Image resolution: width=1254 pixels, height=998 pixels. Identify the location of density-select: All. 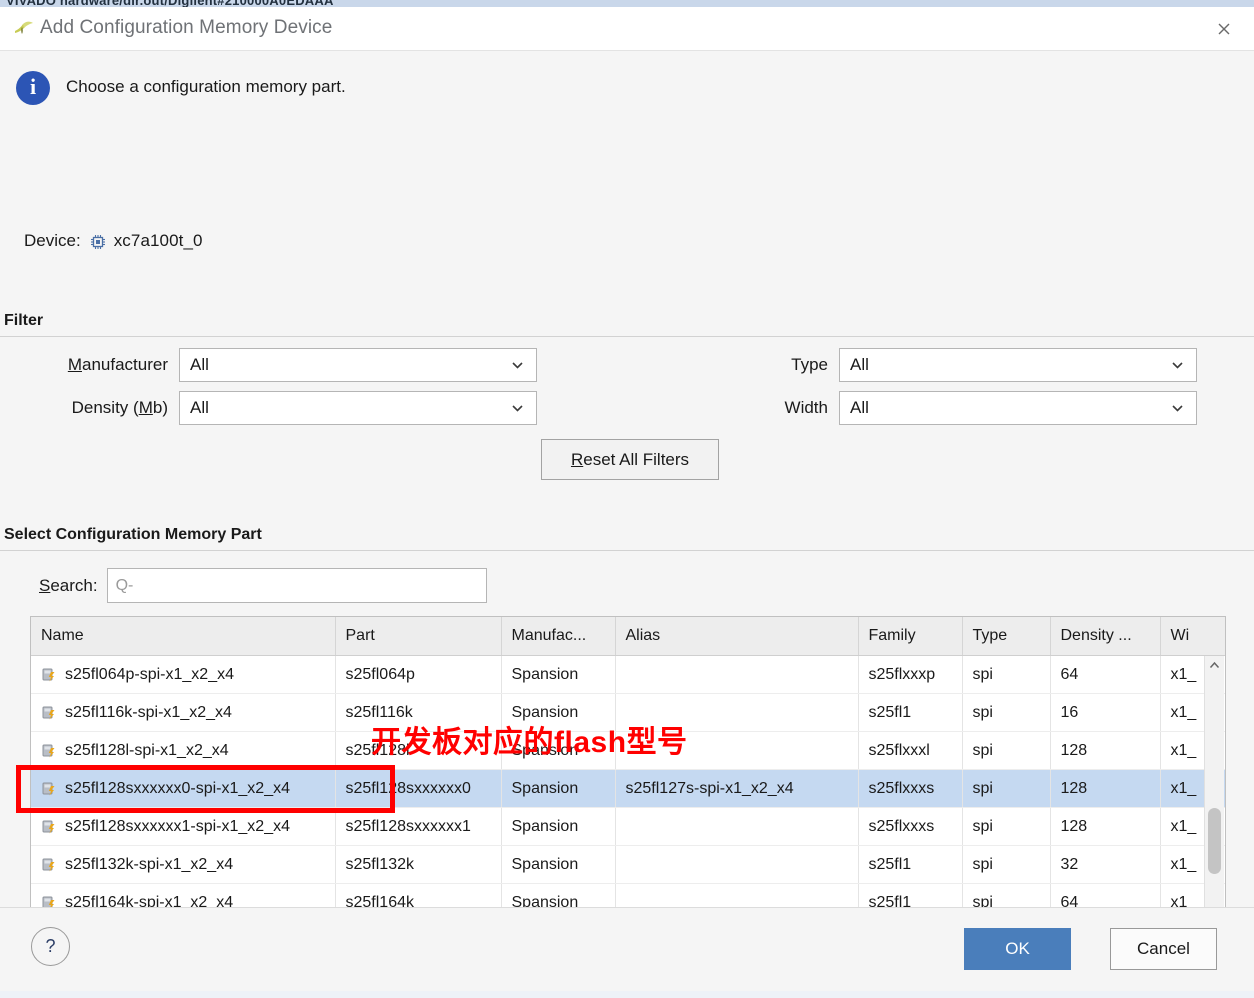
(358, 408).